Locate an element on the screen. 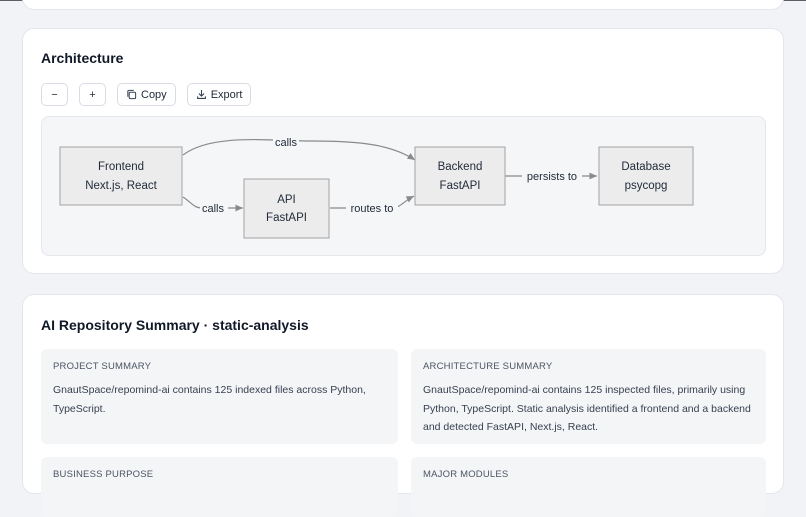  zoom-out-button: − is located at coordinates (54, 94).